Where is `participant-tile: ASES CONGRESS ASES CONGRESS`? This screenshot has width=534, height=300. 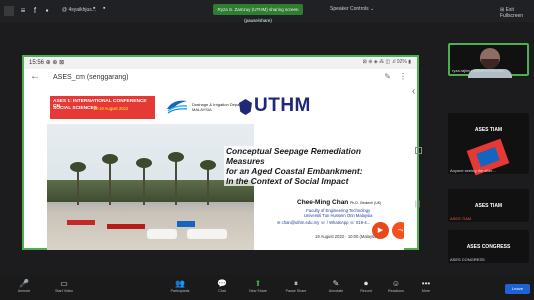 participant-tile: ASES CONGRESS ASES CONGRESS is located at coordinates (488, 246).